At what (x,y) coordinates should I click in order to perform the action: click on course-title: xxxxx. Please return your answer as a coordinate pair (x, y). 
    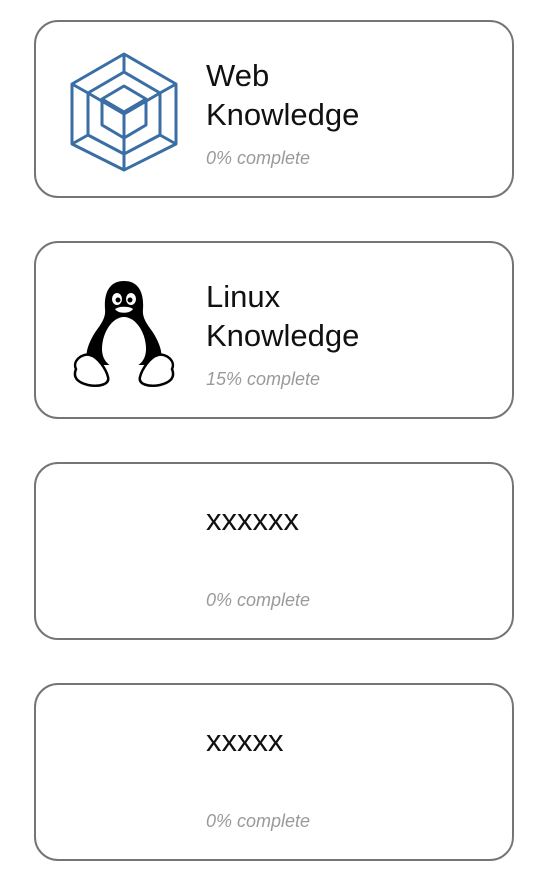
    Looking at the image, I should click on (245, 740).